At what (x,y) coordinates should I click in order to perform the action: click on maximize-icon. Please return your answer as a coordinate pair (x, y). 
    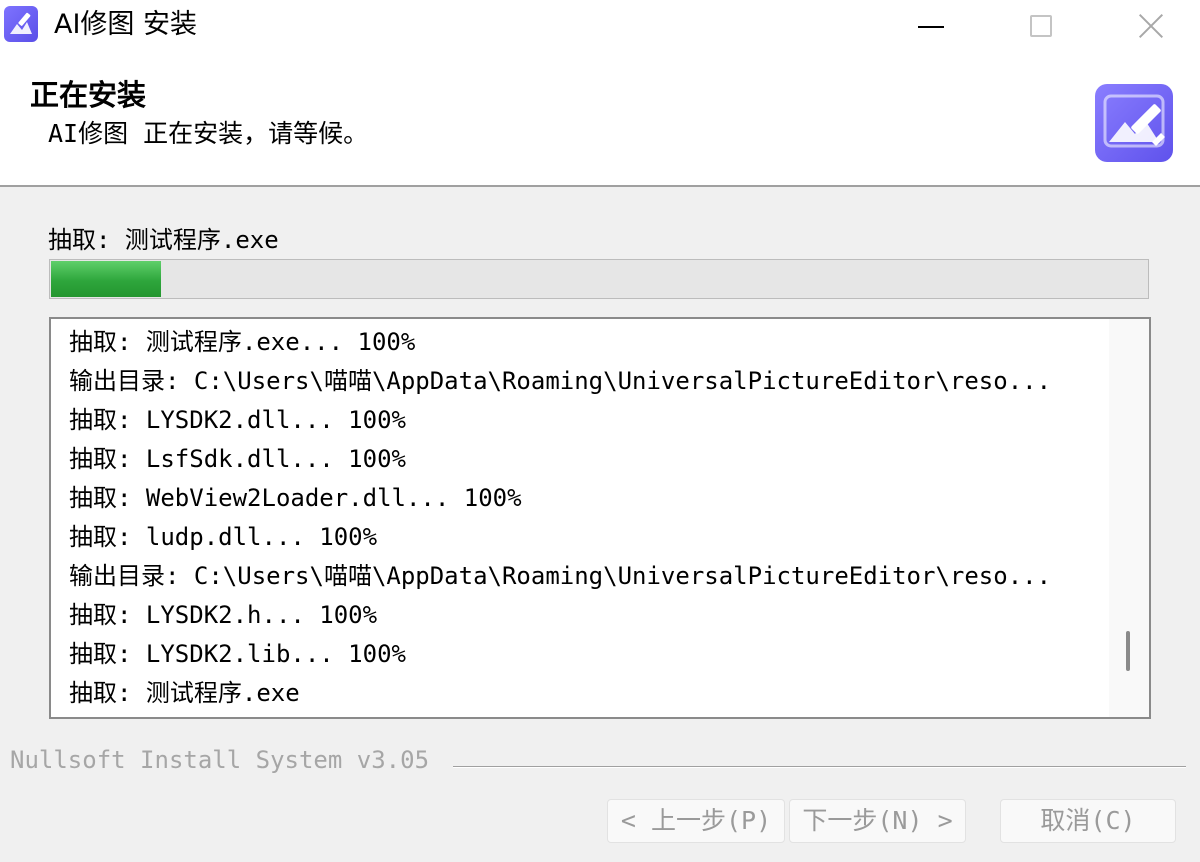
    Looking at the image, I should click on (1041, 26).